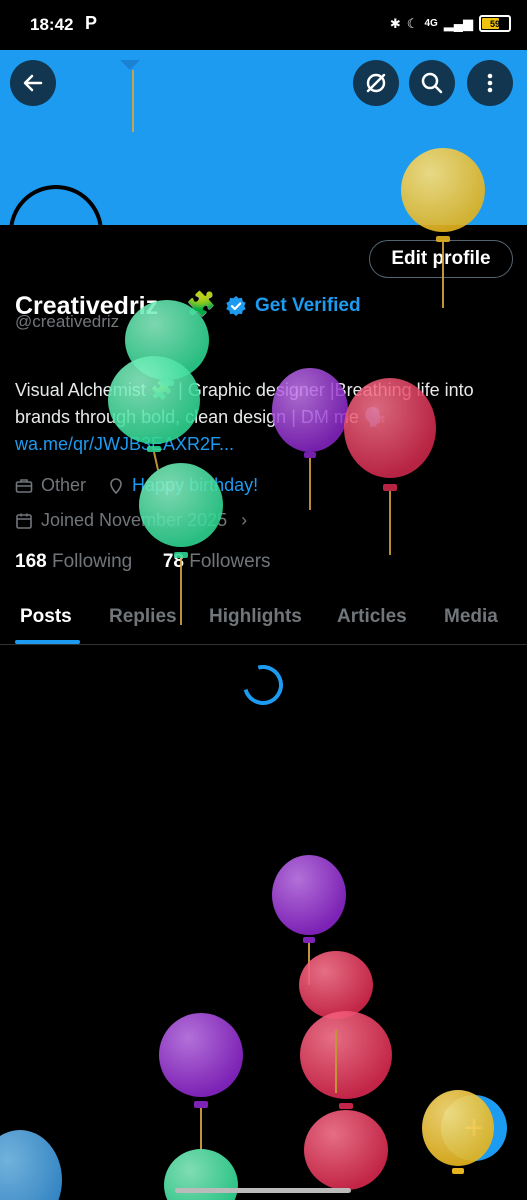  I want to click on followers-link: 78 Followers, so click(217, 561).